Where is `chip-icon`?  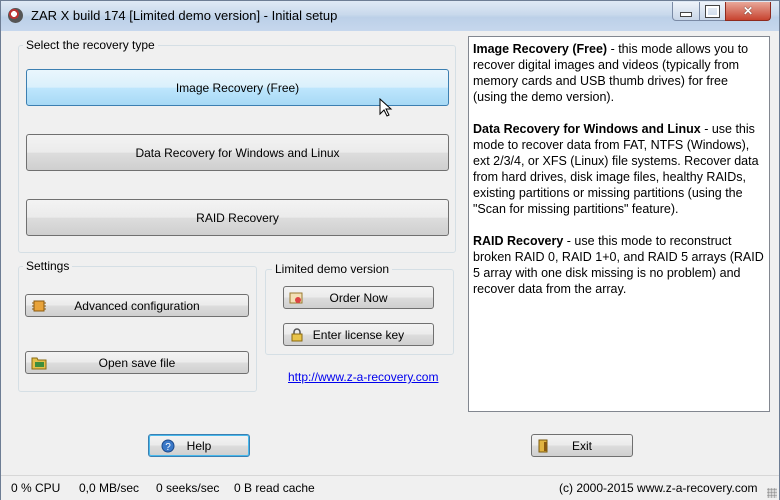
chip-icon is located at coordinates (39, 305).